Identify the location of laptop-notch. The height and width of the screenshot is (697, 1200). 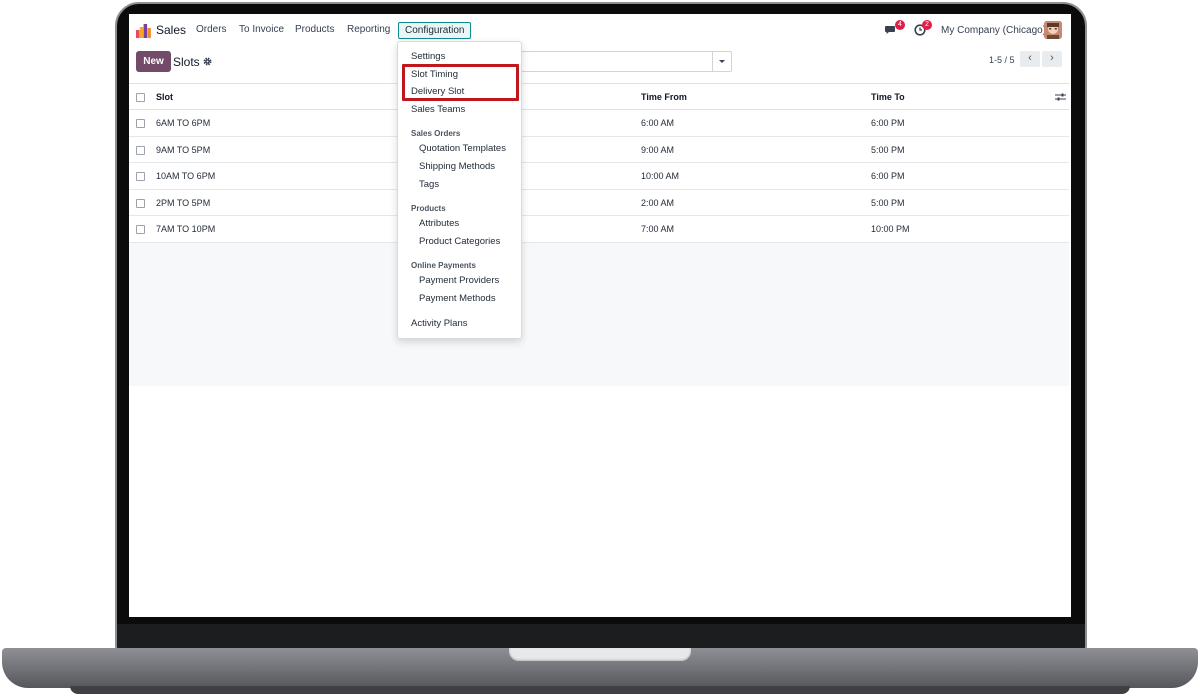
(600, 654).